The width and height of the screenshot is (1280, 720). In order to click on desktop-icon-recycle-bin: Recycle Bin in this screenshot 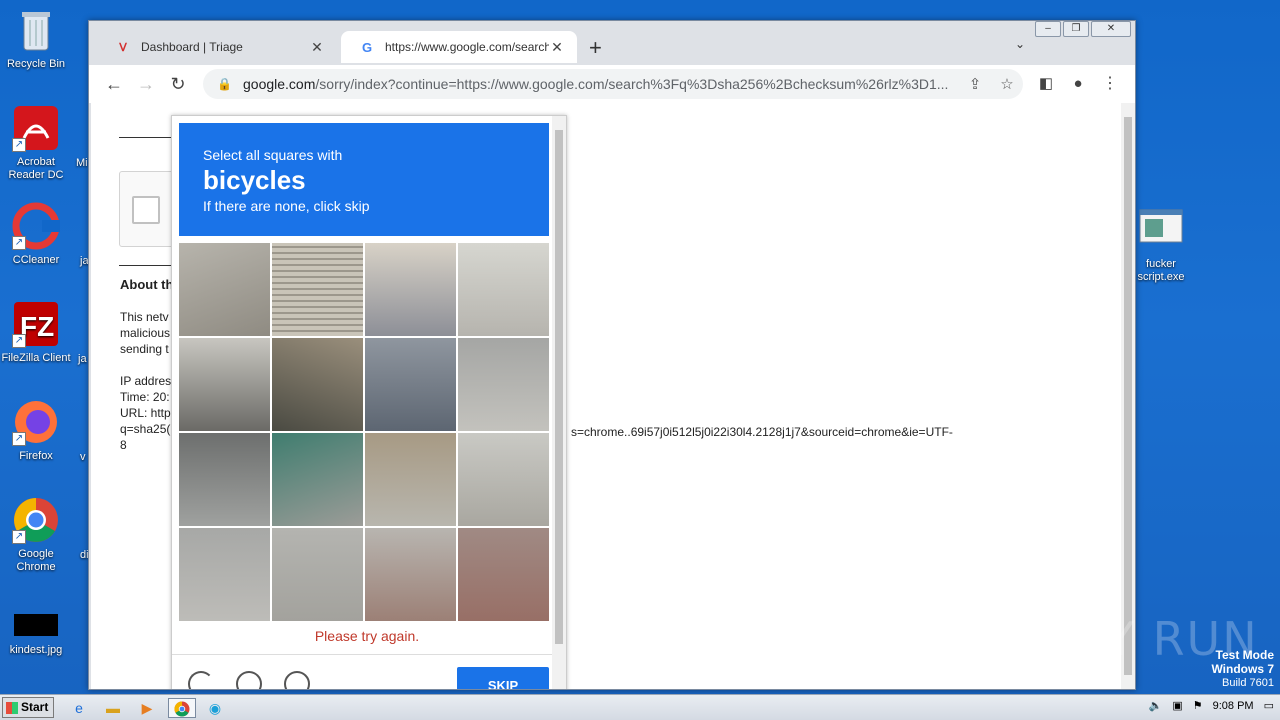, I will do `click(36, 38)`.